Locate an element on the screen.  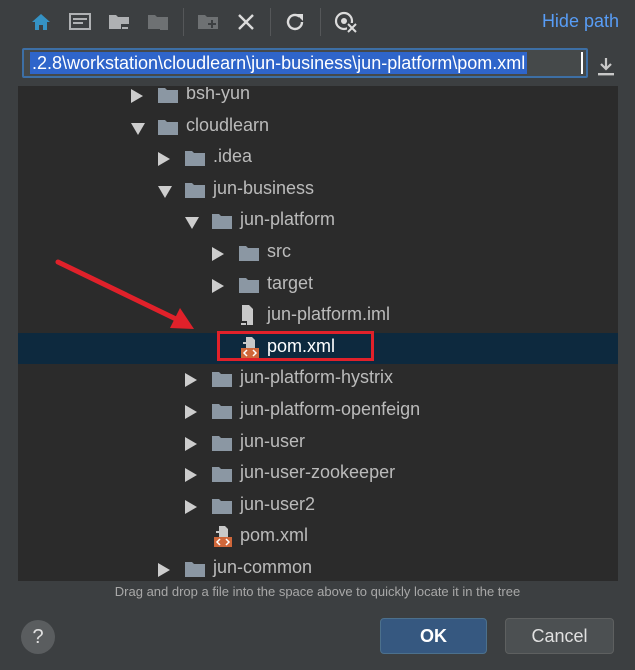
module-folder-icon is located at coordinates (158, 22).